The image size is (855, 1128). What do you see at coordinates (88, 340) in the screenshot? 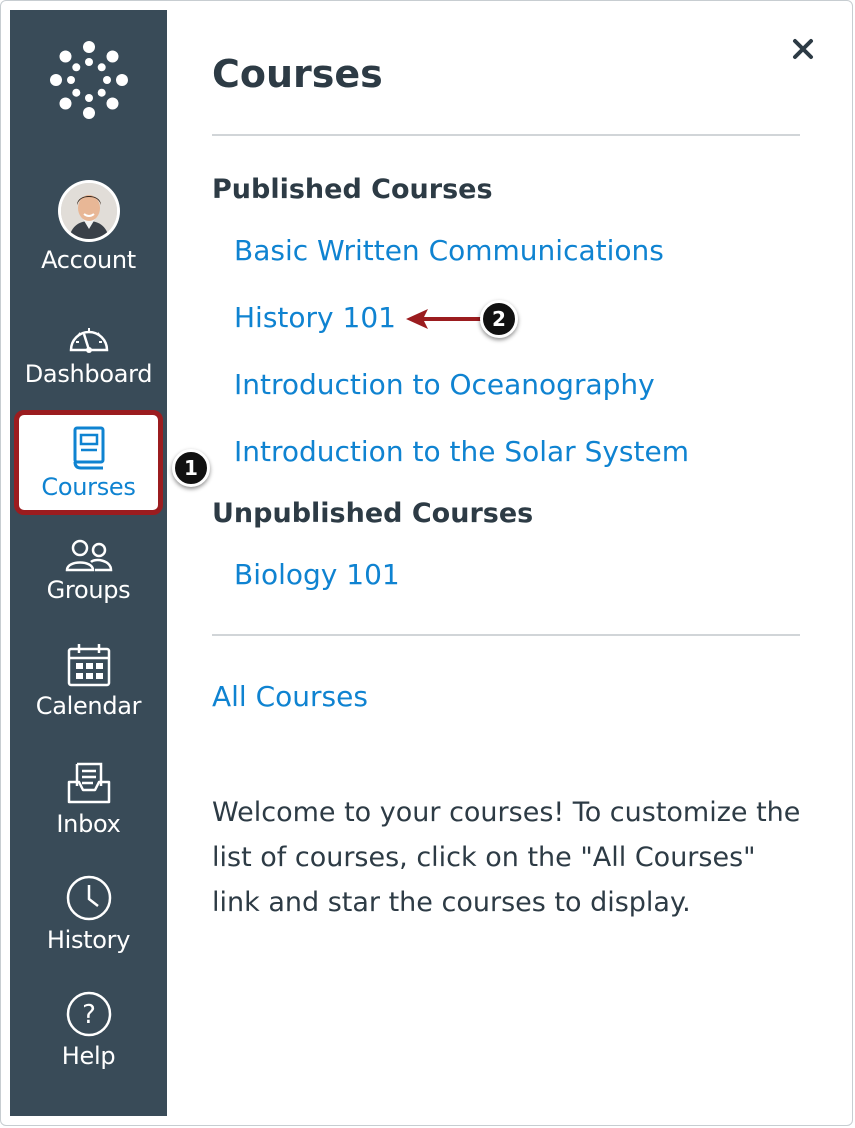
I see `dashboard-icon` at bounding box center [88, 340].